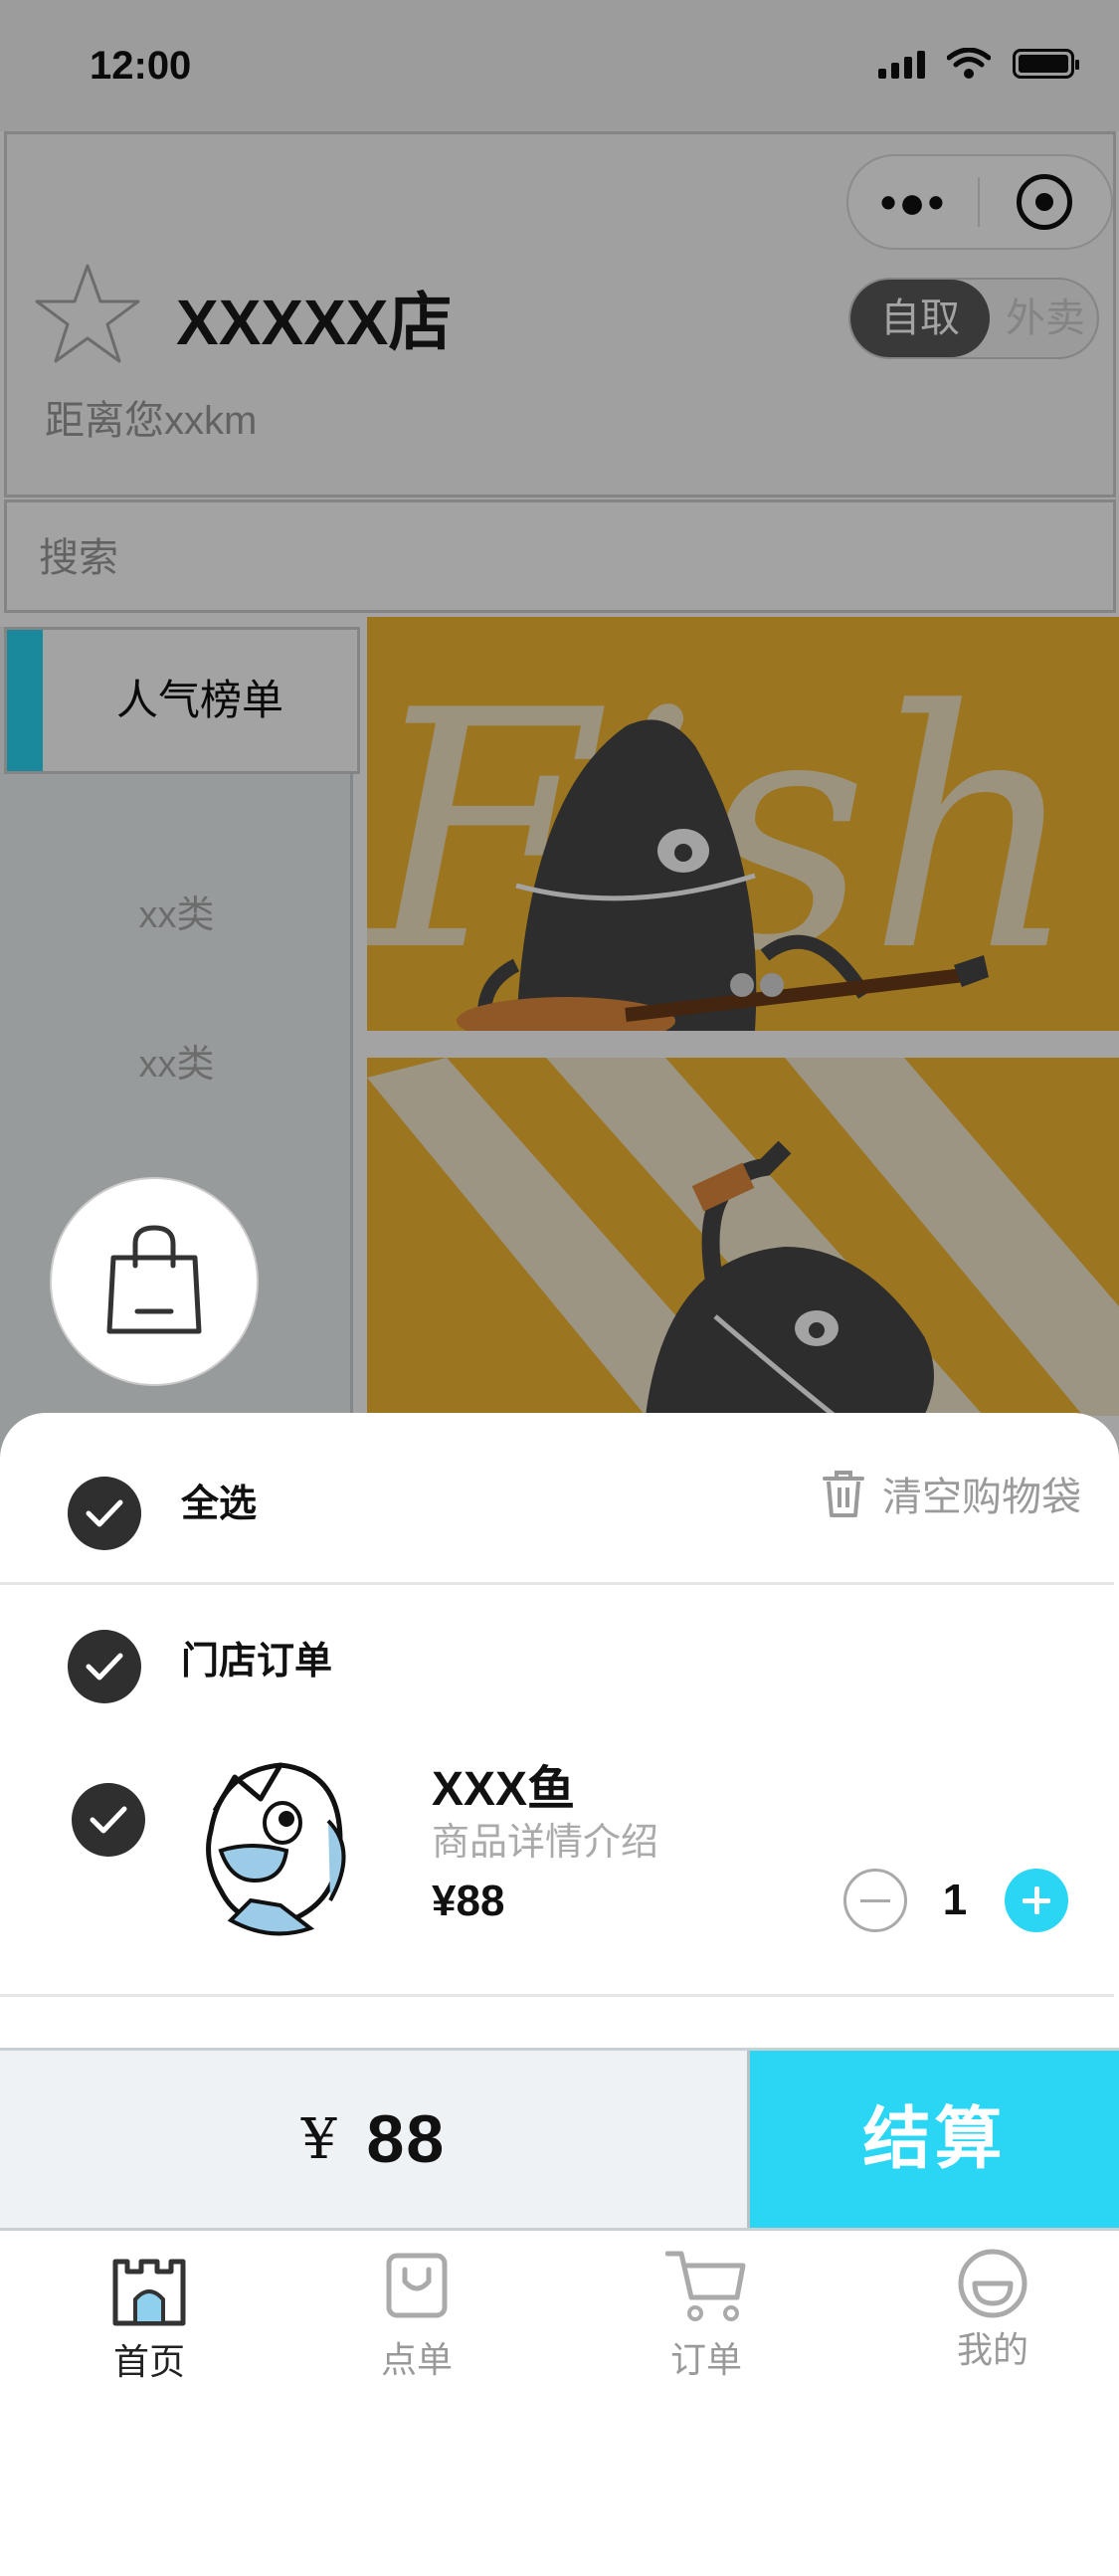 The height and width of the screenshot is (2576, 1119). What do you see at coordinates (149, 2292) in the screenshot?
I see `castle-icon` at bounding box center [149, 2292].